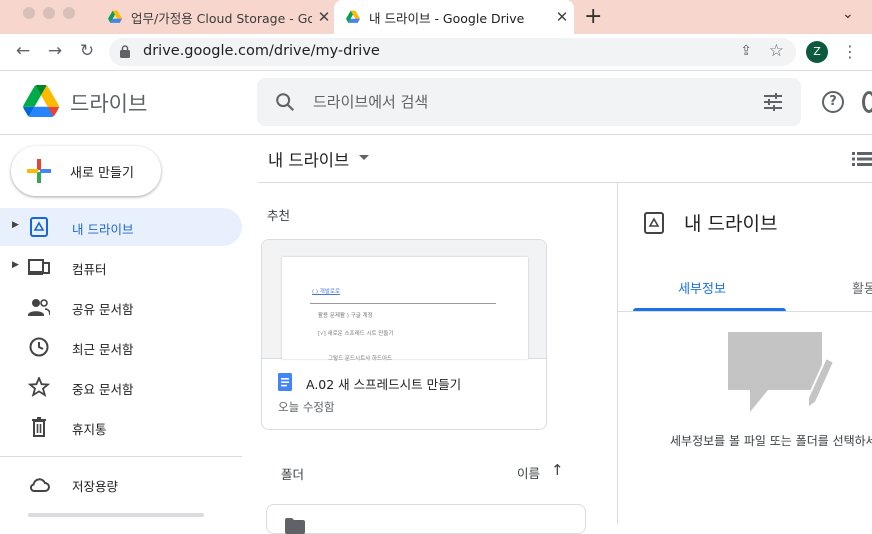 The width and height of the screenshot is (872, 534). Describe the element at coordinates (565, 182) in the screenshot. I see `main-header-divider` at that location.